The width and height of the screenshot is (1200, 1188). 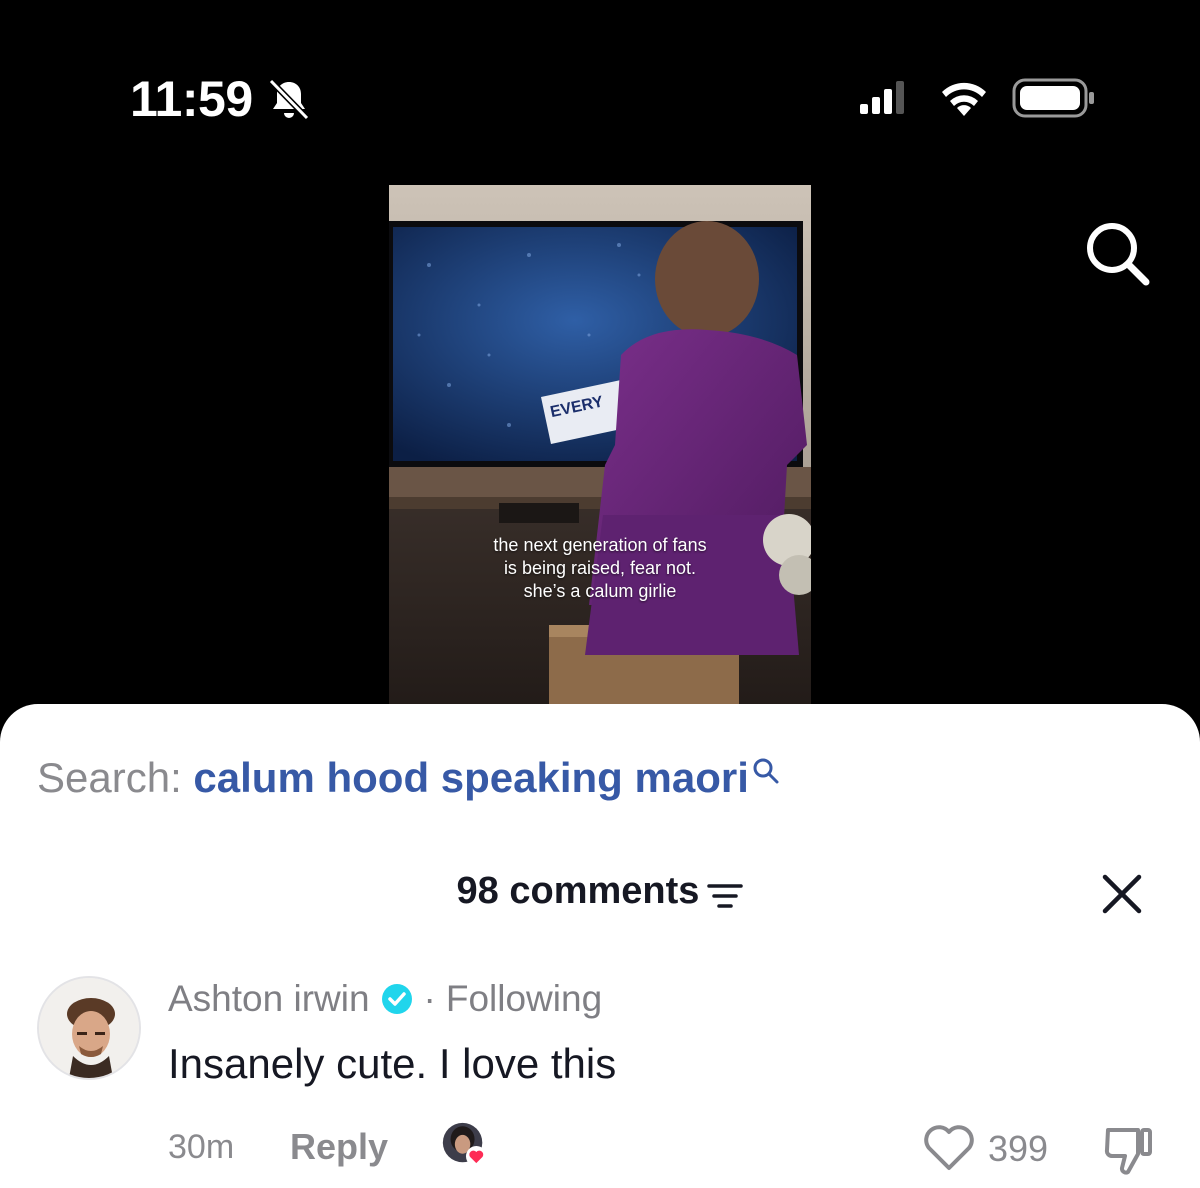 I want to click on search-suggestion: Search: calum hood speaking maori, so click(x=409, y=778).